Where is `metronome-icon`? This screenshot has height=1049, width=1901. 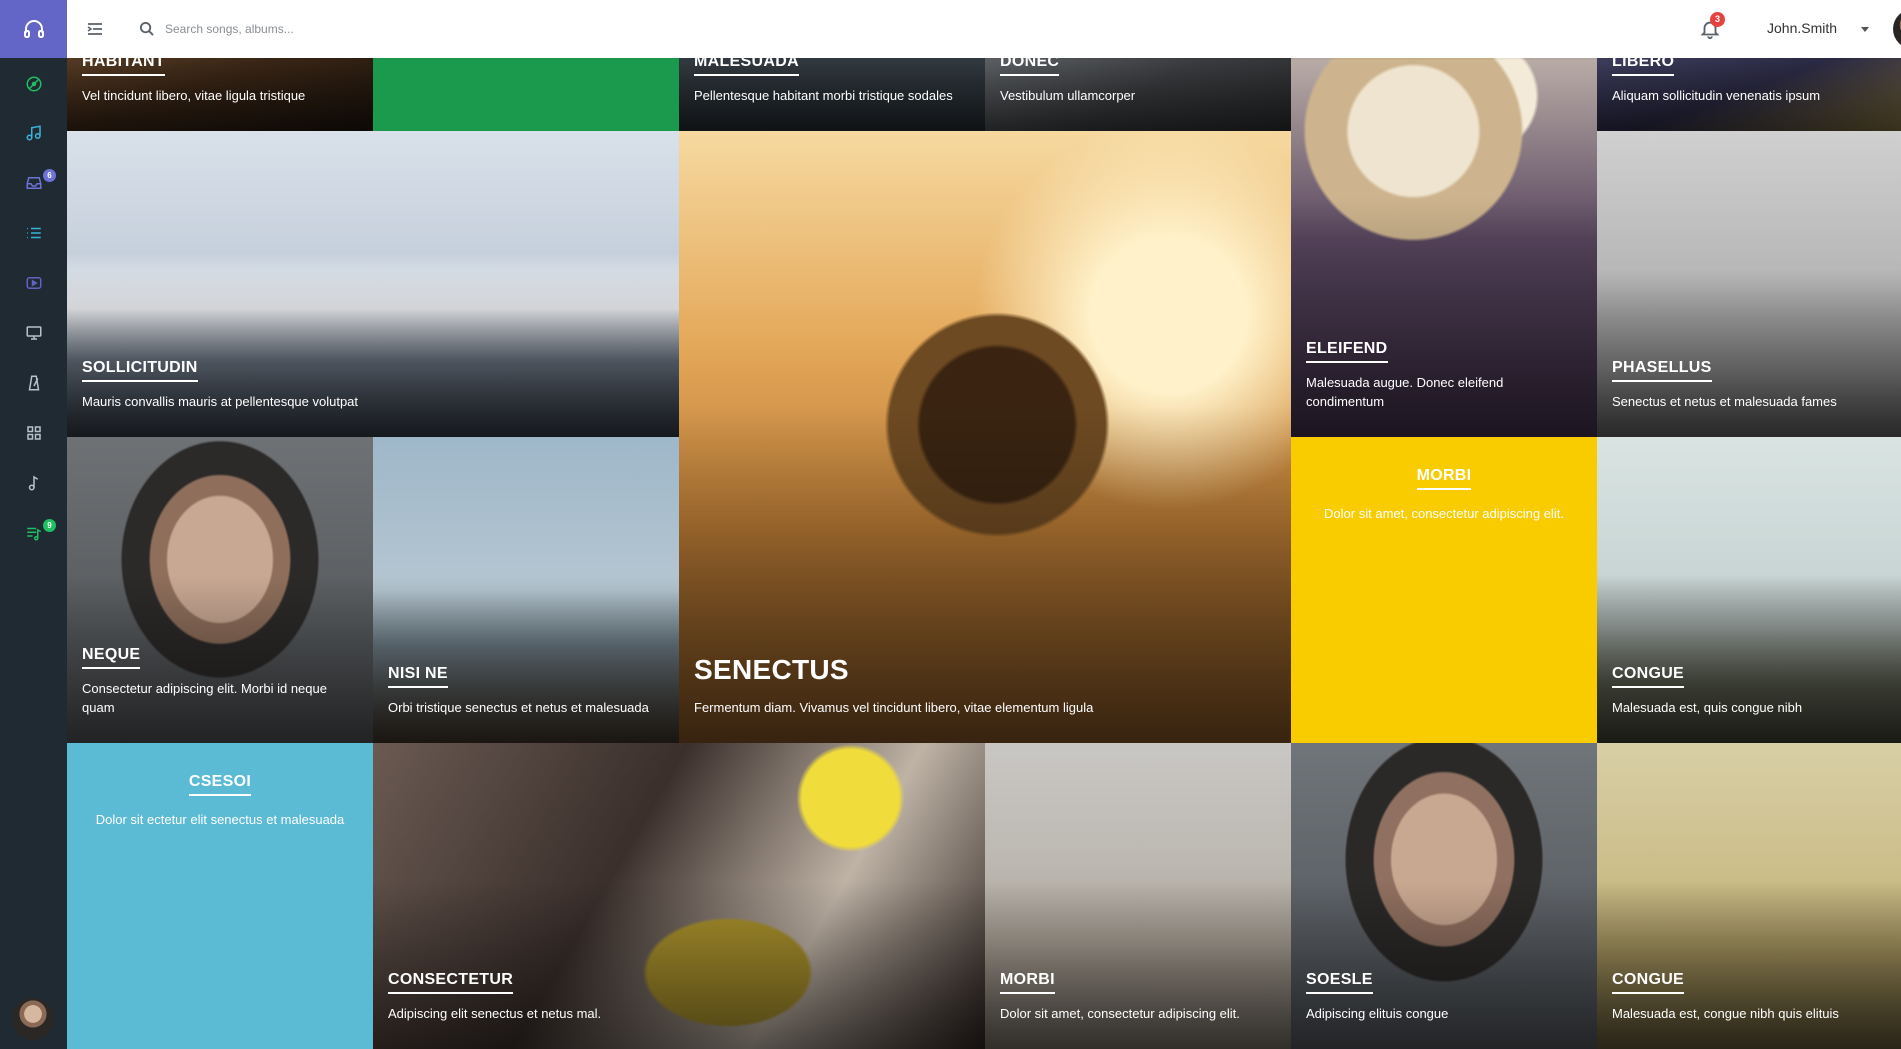 metronome-icon is located at coordinates (33, 383).